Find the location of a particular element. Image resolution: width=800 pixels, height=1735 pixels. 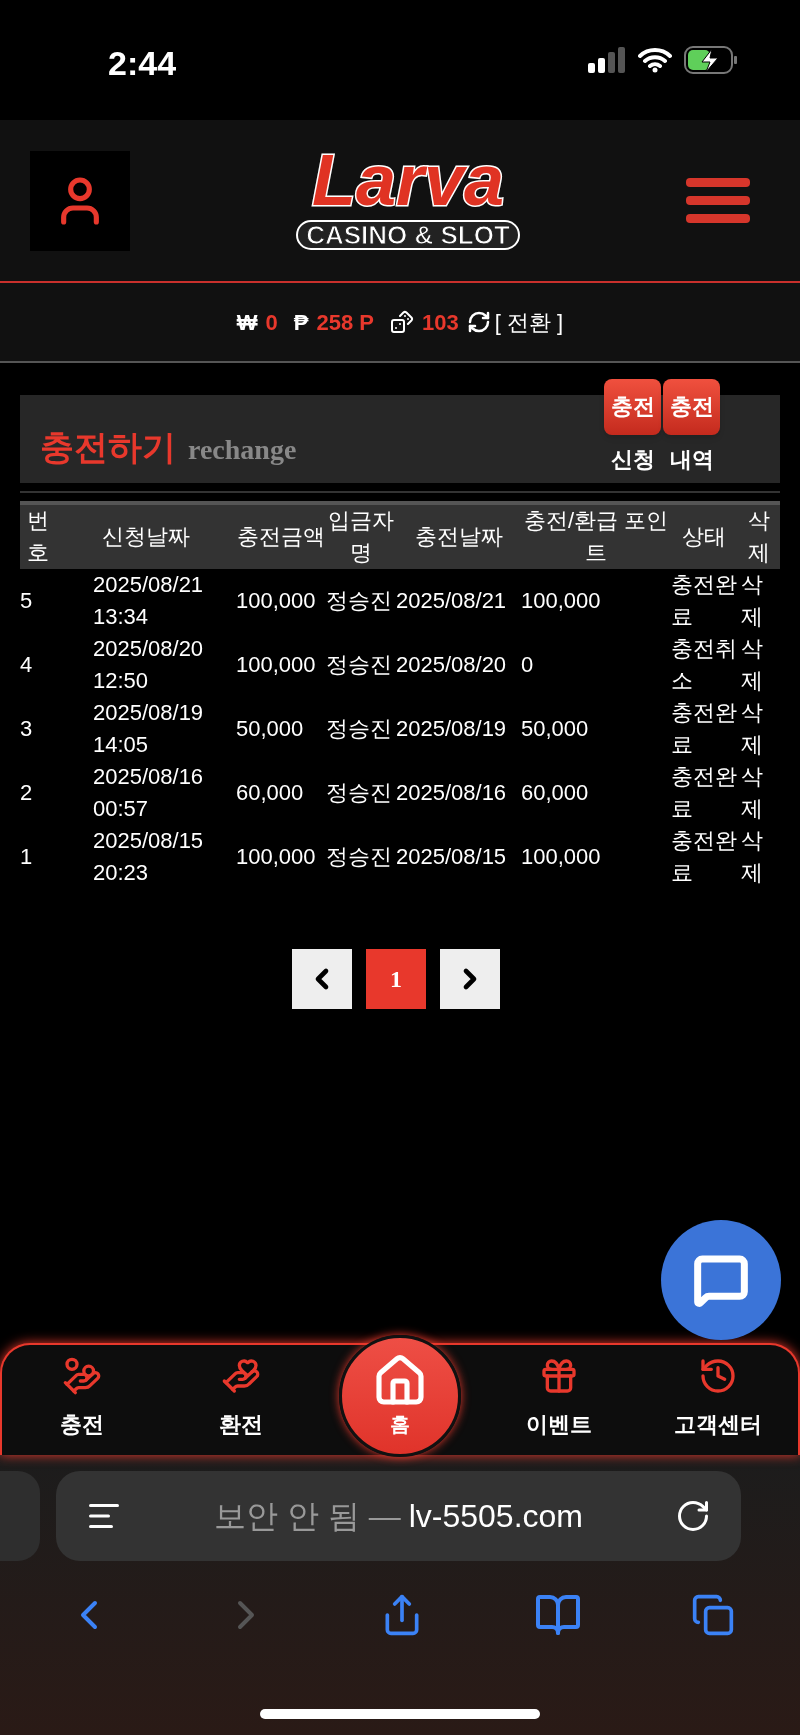

table-cell: 충전완료 is located at coordinates (704, 601).